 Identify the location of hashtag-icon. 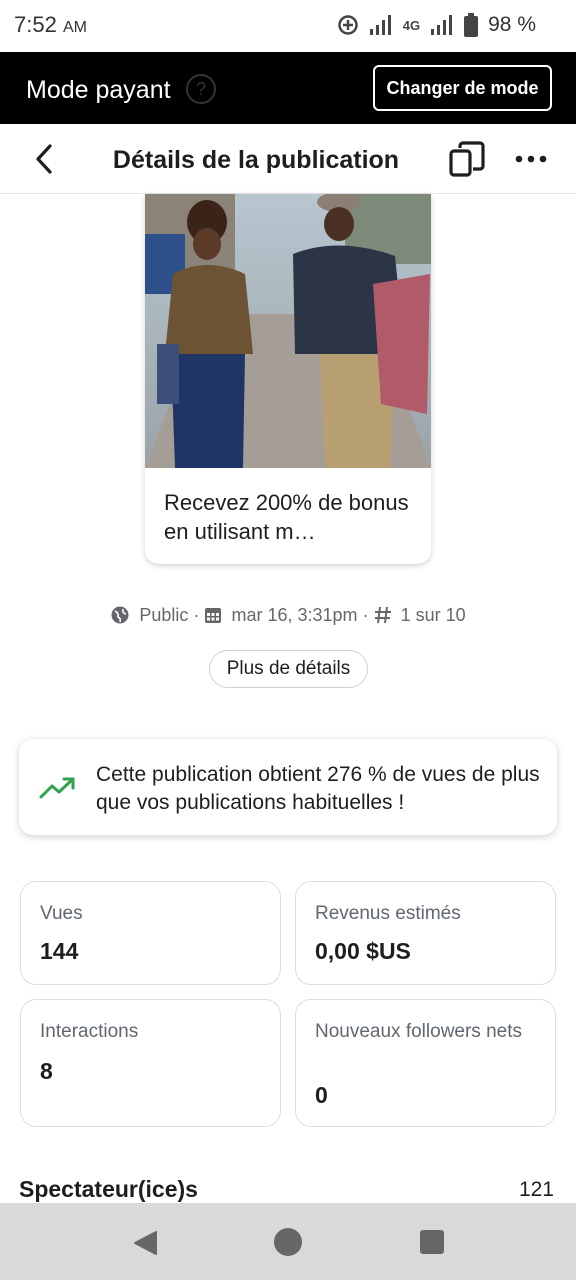
(382, 615).